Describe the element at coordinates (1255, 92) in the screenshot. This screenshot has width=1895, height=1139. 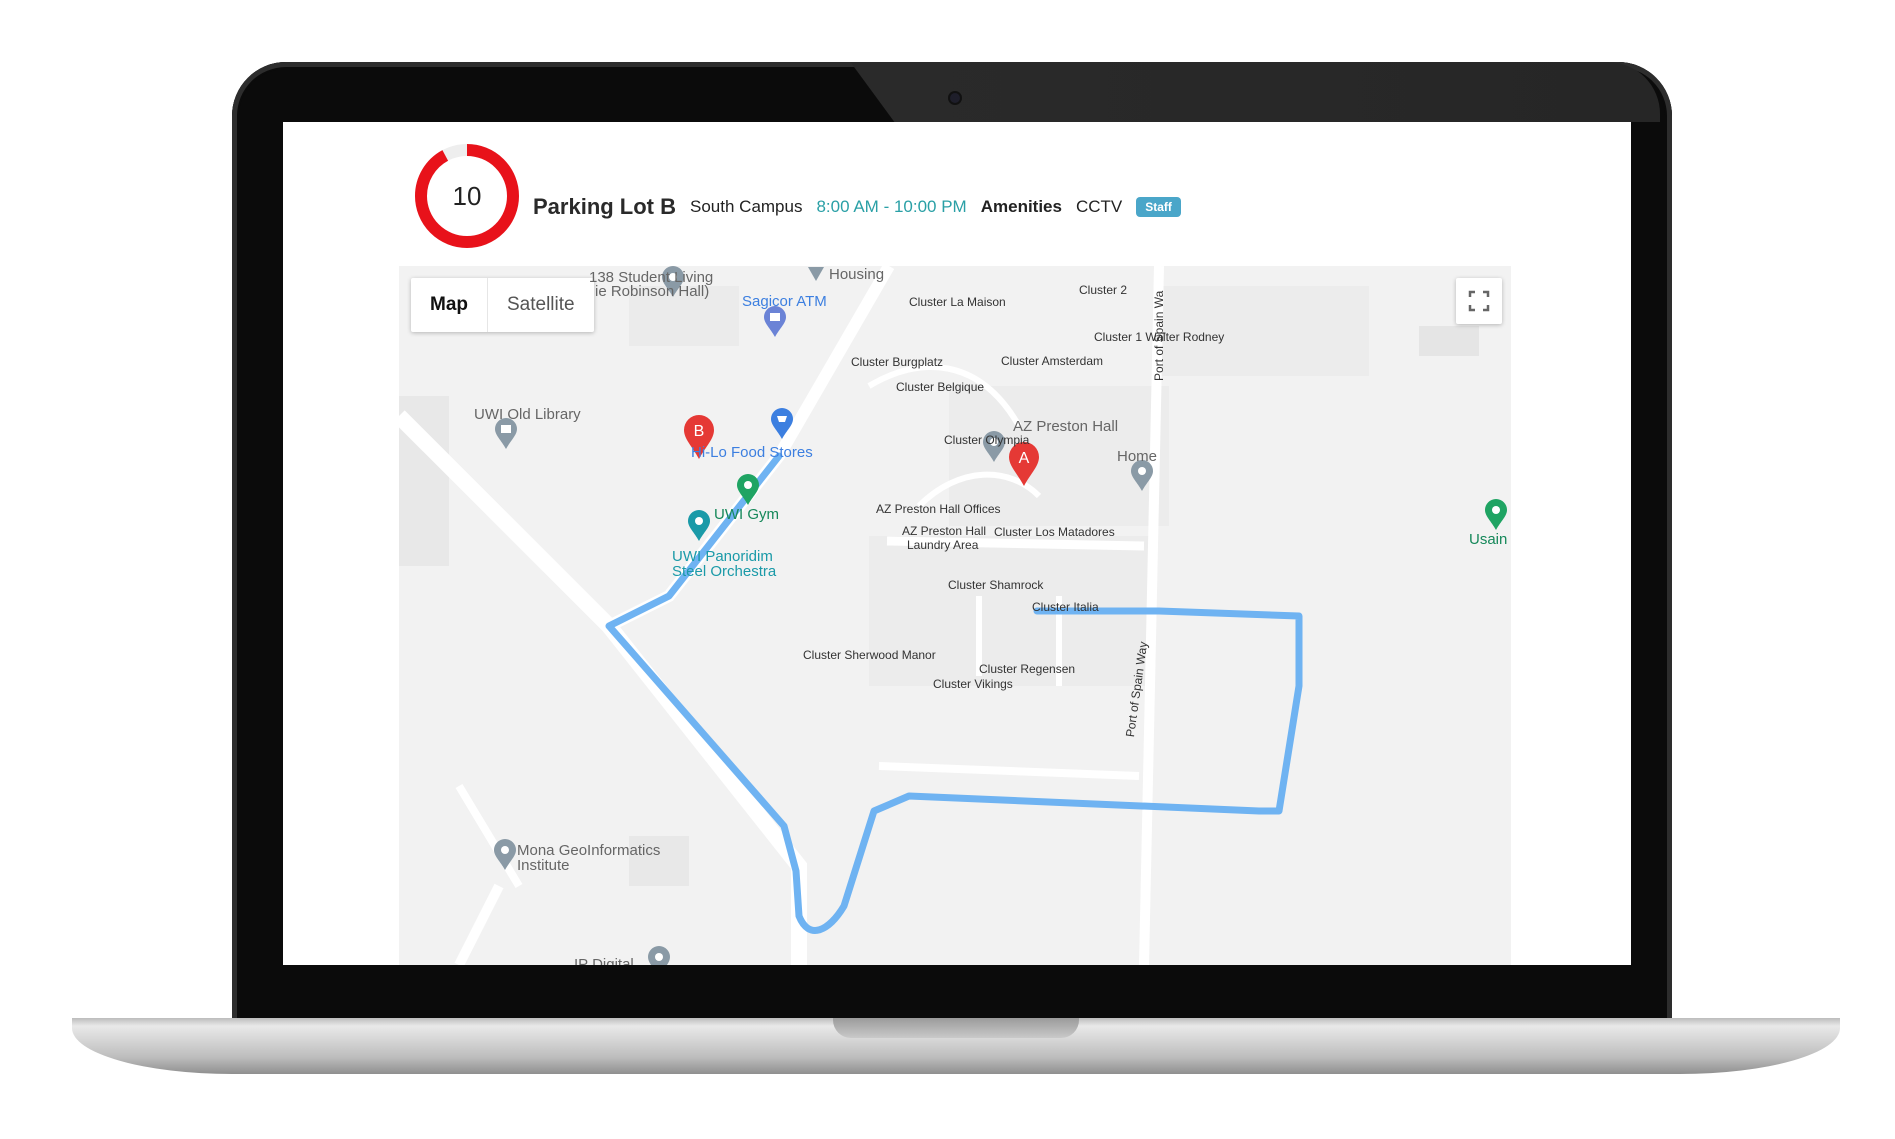
I see `bezel-shine` at that location.